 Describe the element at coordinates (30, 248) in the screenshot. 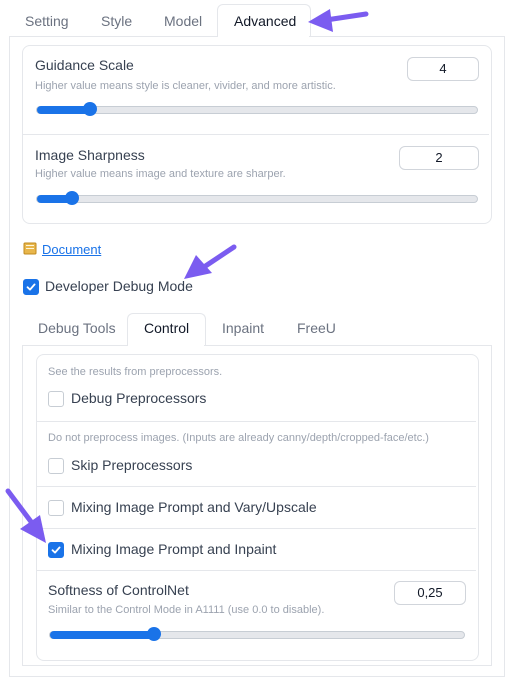

I see `document-icon` at that location.